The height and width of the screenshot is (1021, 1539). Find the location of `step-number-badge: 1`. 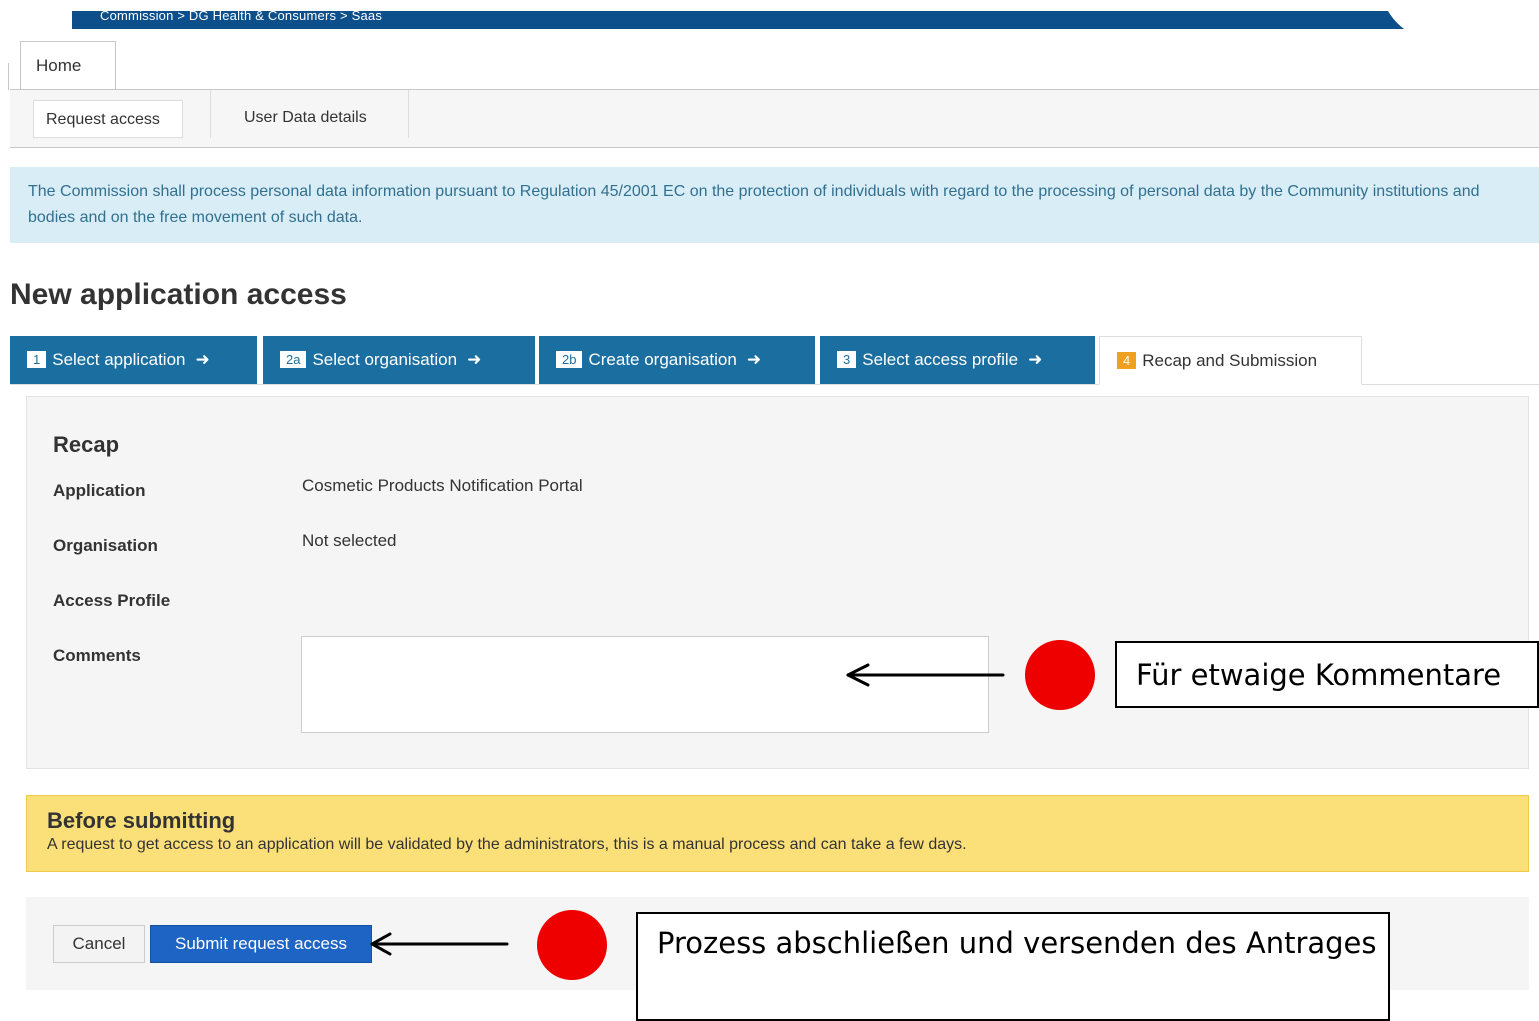

step-number-badge: 1 is located at coordinates (37, 359).